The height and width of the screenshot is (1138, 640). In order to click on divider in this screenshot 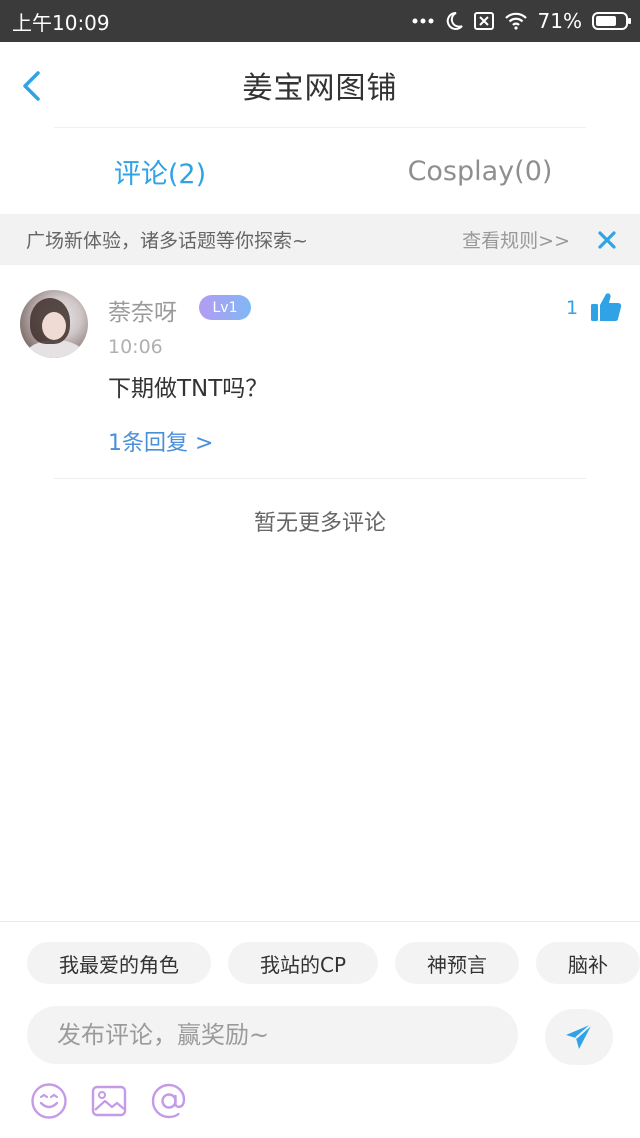, I will do `click(320, 478)`.